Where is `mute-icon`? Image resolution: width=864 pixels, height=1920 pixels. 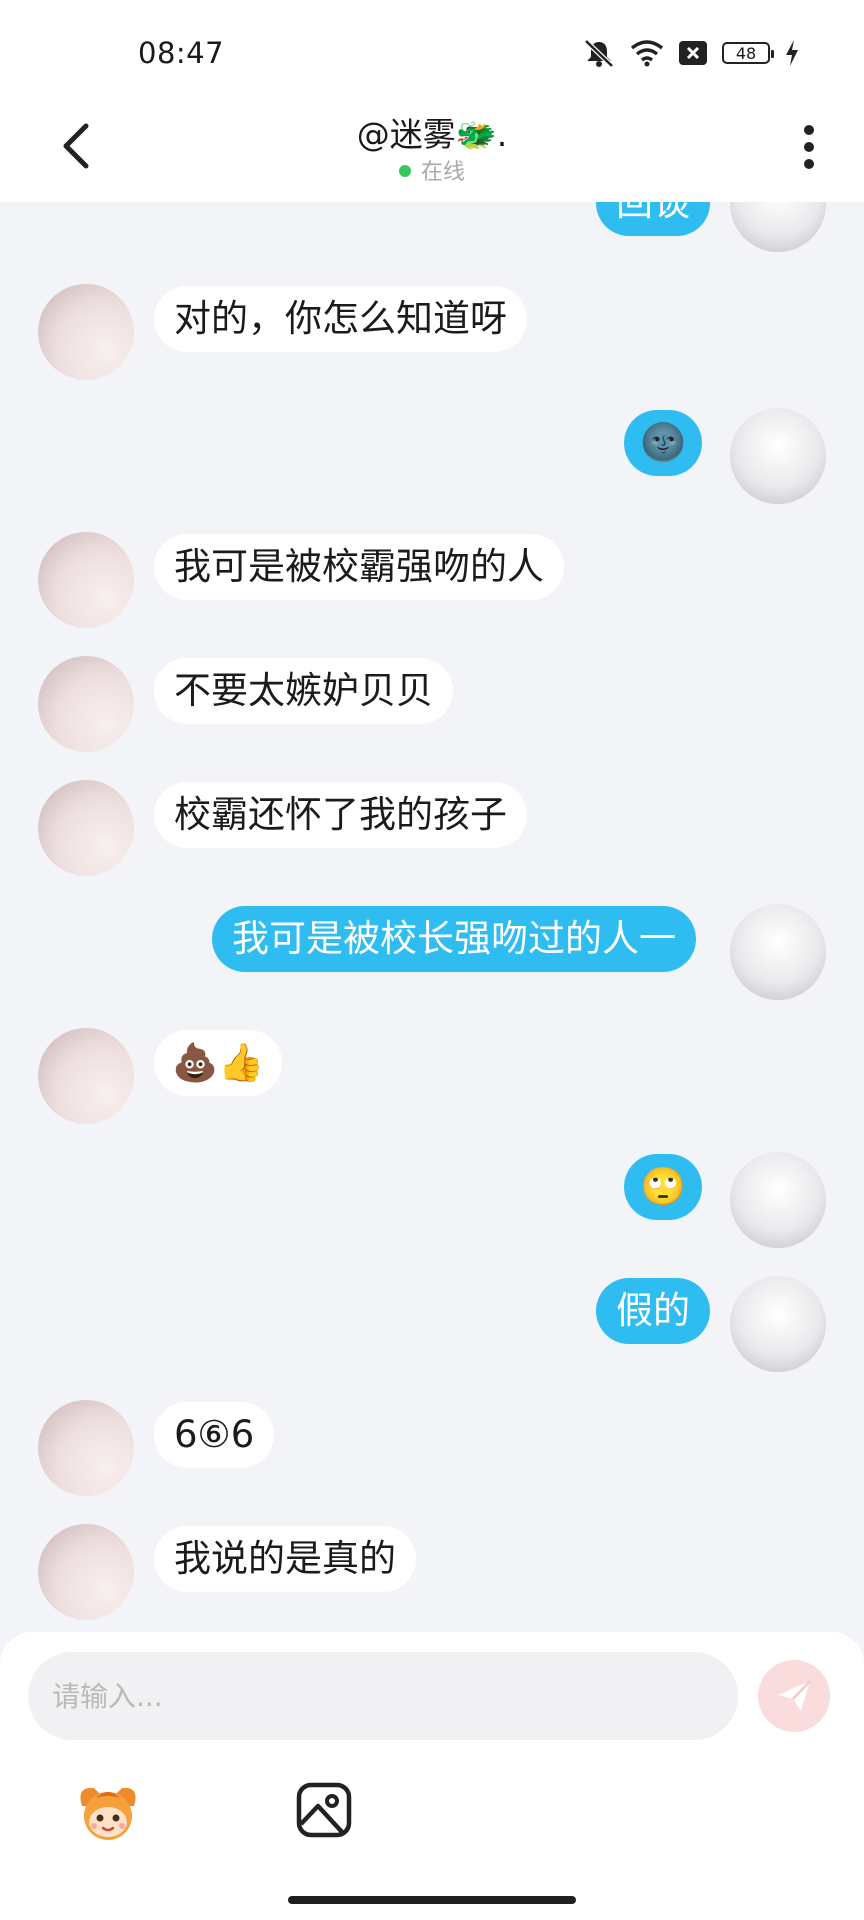
mute-icon is located at coordinates (599, 53).